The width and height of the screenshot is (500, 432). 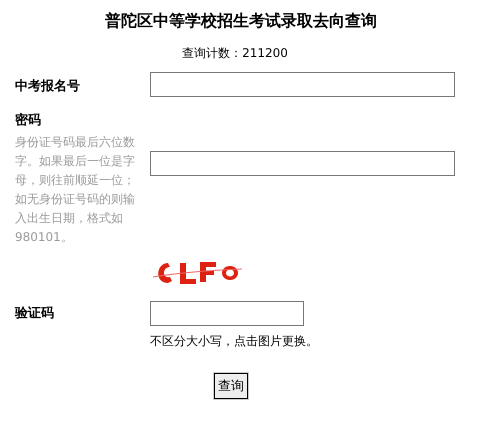 What do you see at coordinates (231, 386) in the screenshot?
I see `query-button: 查询` at bounding box center [231, 386].